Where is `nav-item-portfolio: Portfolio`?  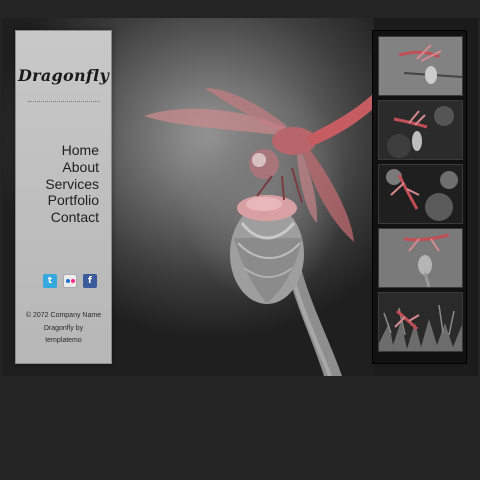
nav-item-portfolio: Portfolio is located at coordinates (72, 200).